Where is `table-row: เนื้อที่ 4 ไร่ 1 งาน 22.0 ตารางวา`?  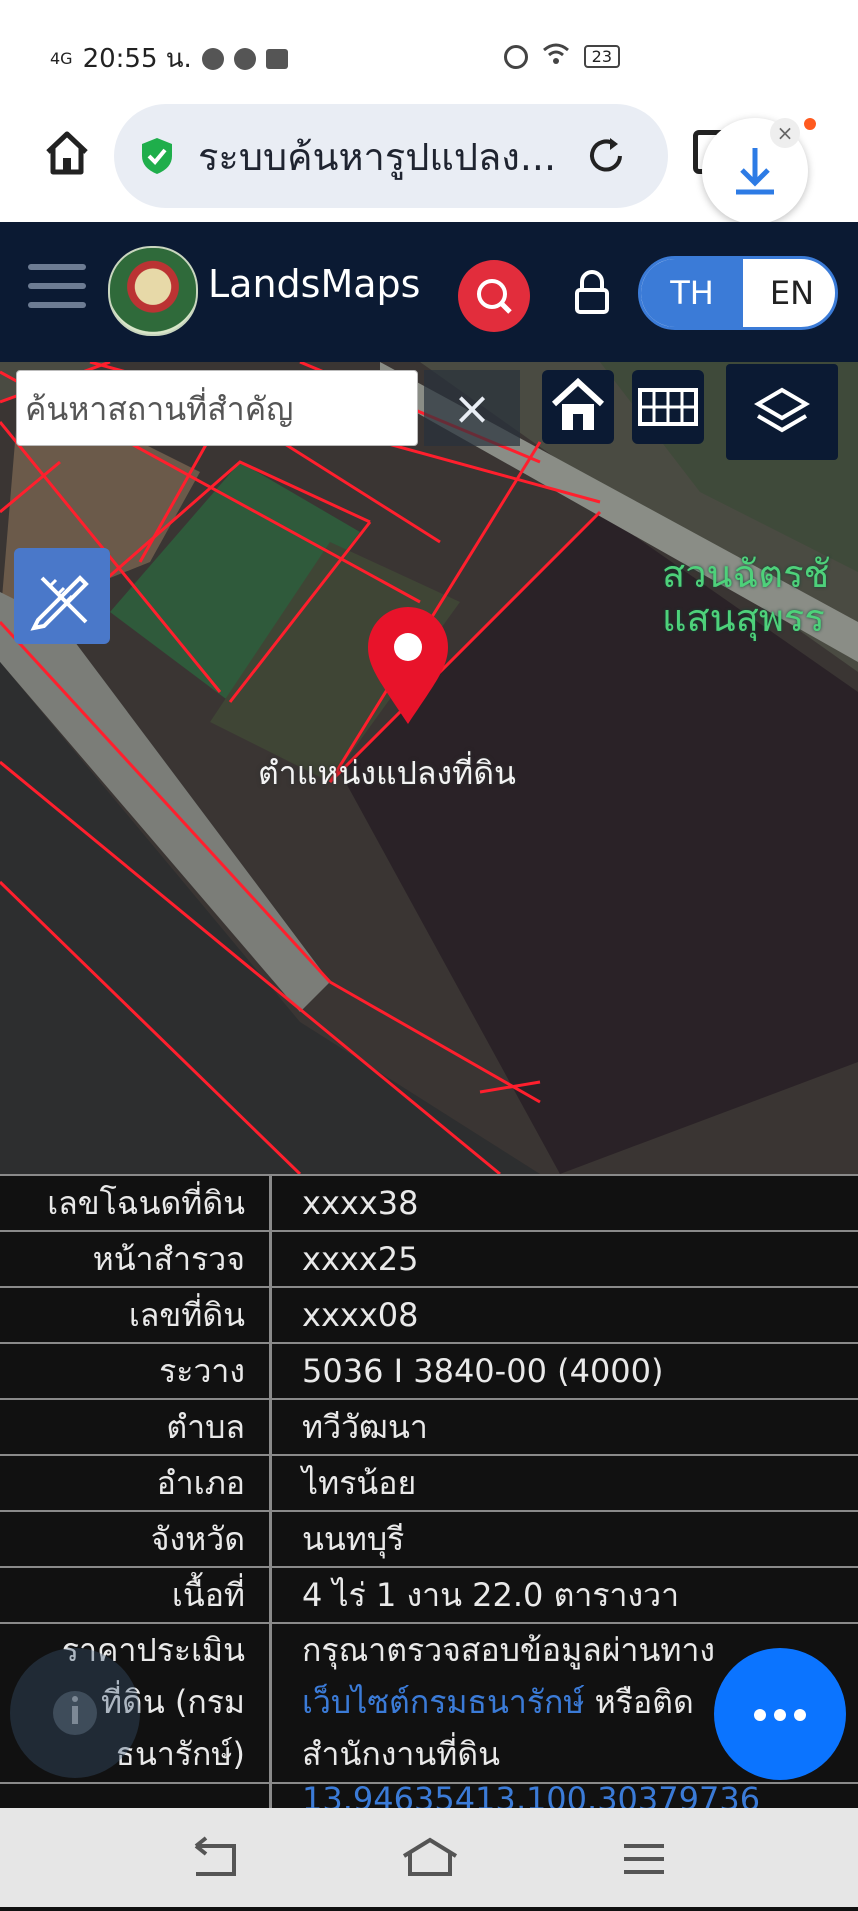 table-row: เนื้อที่ 4 ไร่ 1 งาน 22.0 ตารางวา is located at coordinates (429, 1595).